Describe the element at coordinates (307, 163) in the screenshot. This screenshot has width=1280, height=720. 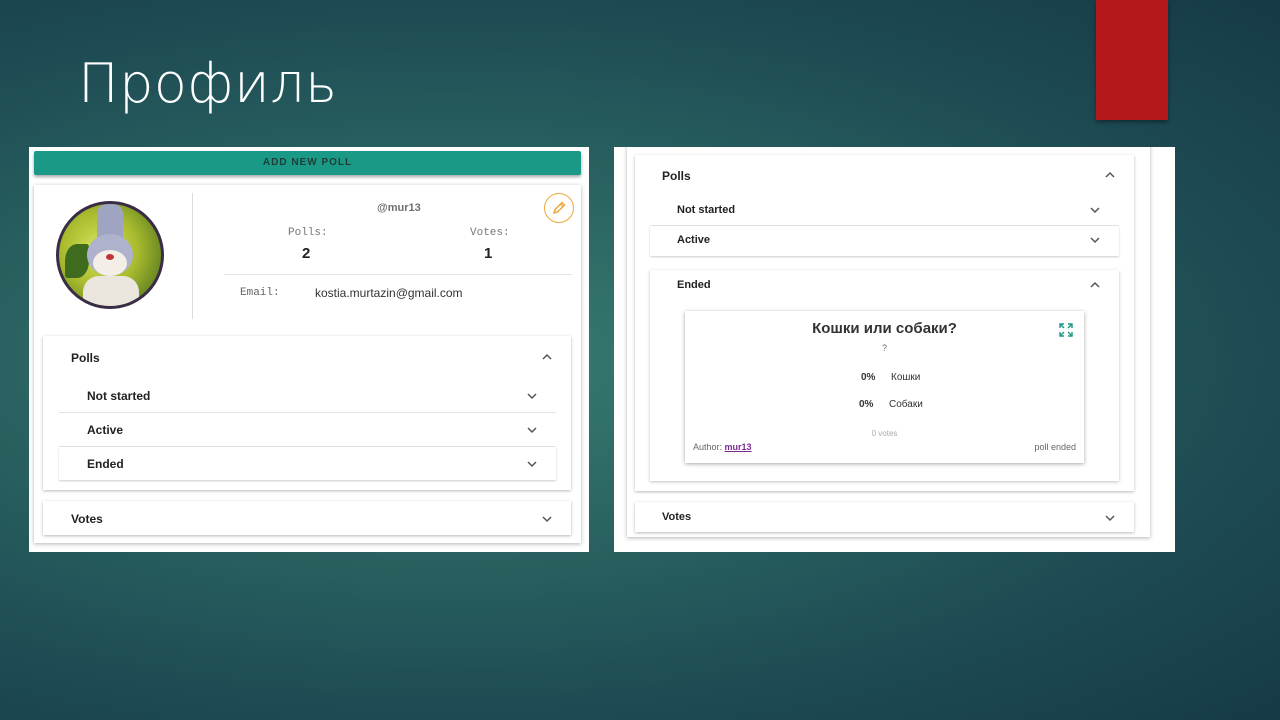
I see `add-new-poll-button: ADD NEW POLL` at that location.